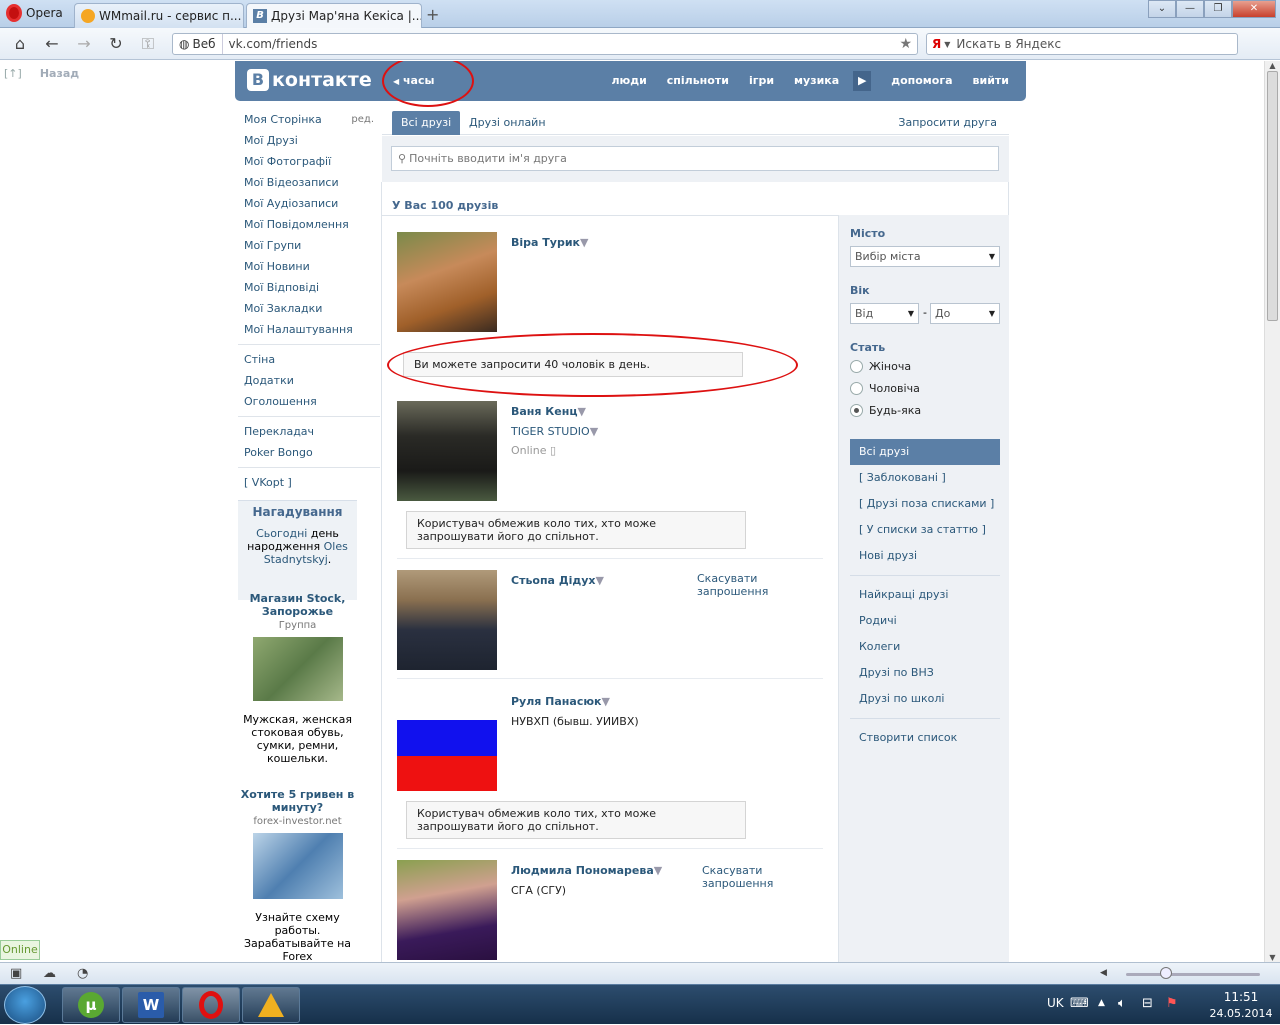  What do you see at coordinates (553, 580) in the screenshot?
I see `friend-name-text: Стьопа Дідух` at bounding box center [553, 580].